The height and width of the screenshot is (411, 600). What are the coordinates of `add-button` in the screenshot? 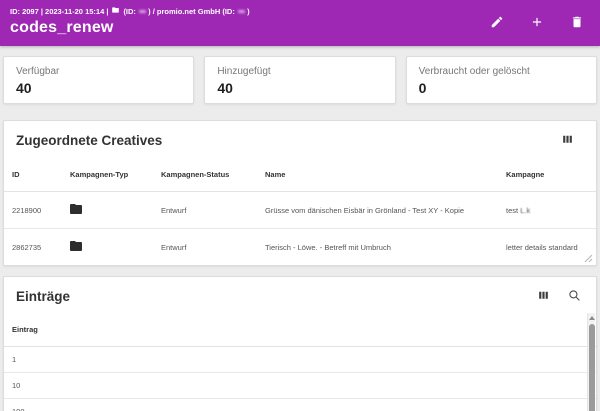 It's located at (537, 22).